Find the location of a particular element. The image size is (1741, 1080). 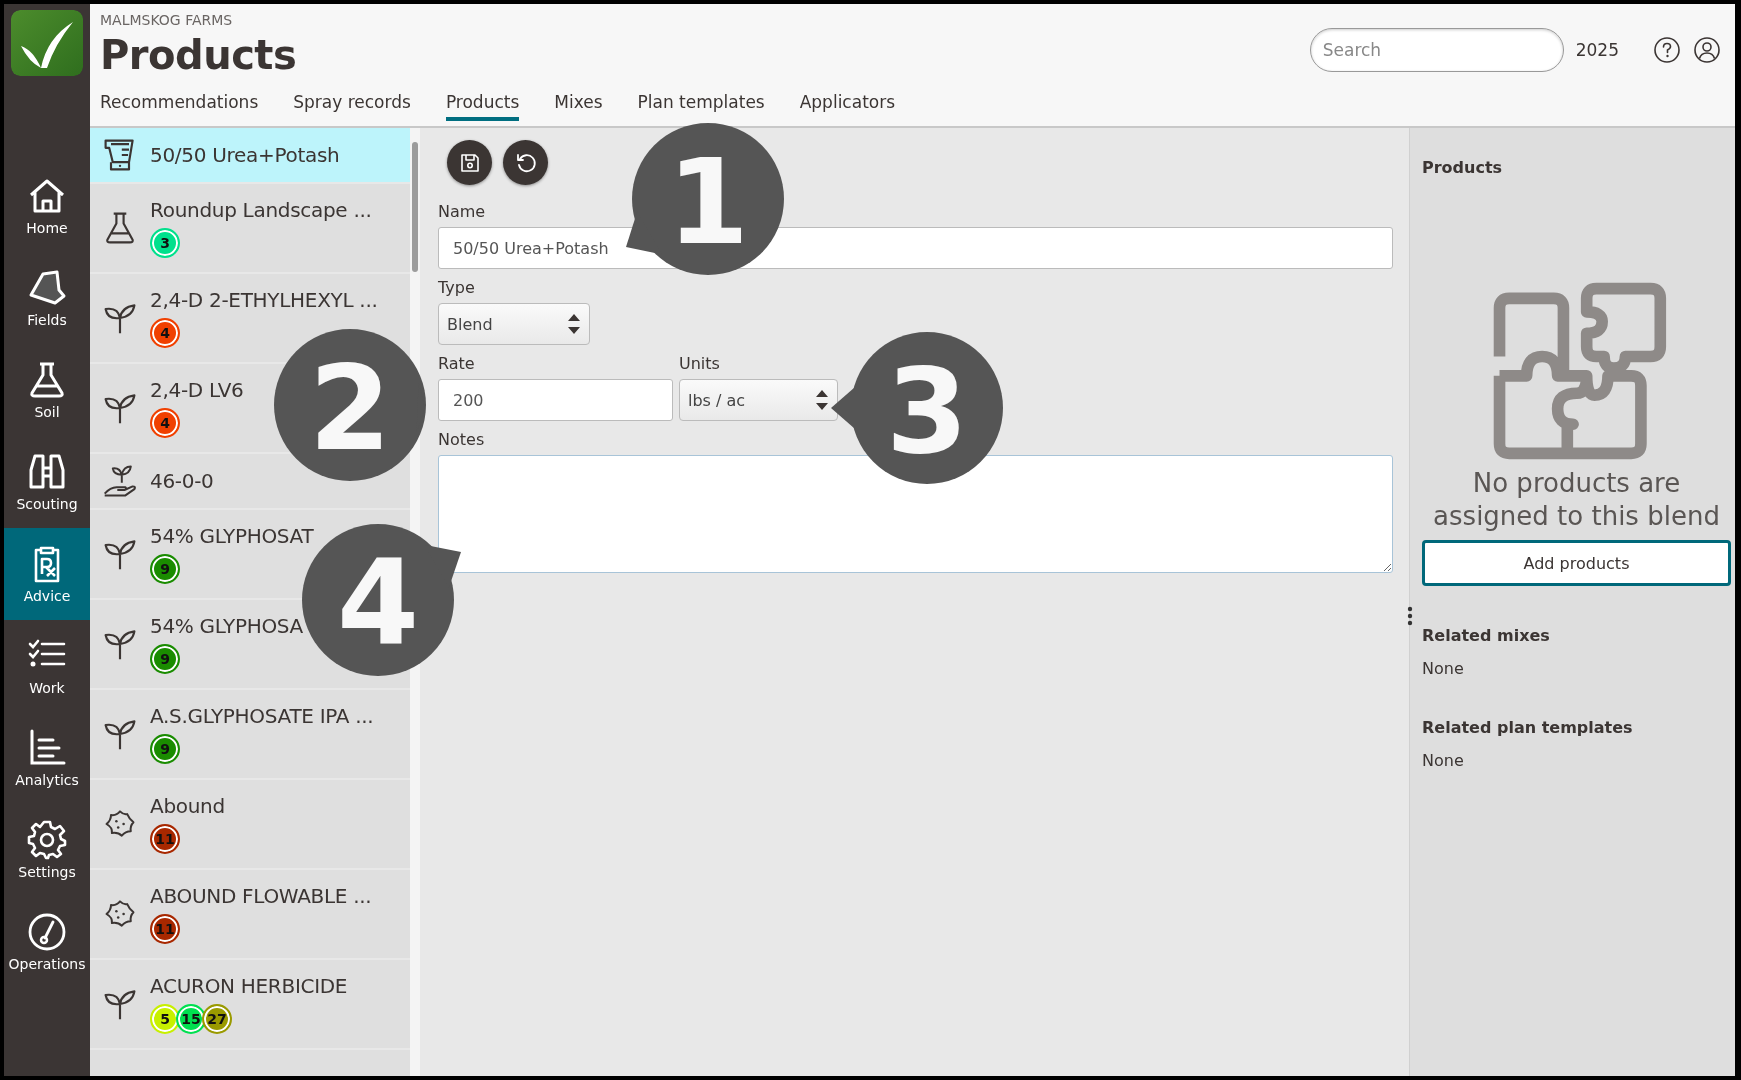

section-title: Related mixes is located at coordinates (1486, 635).